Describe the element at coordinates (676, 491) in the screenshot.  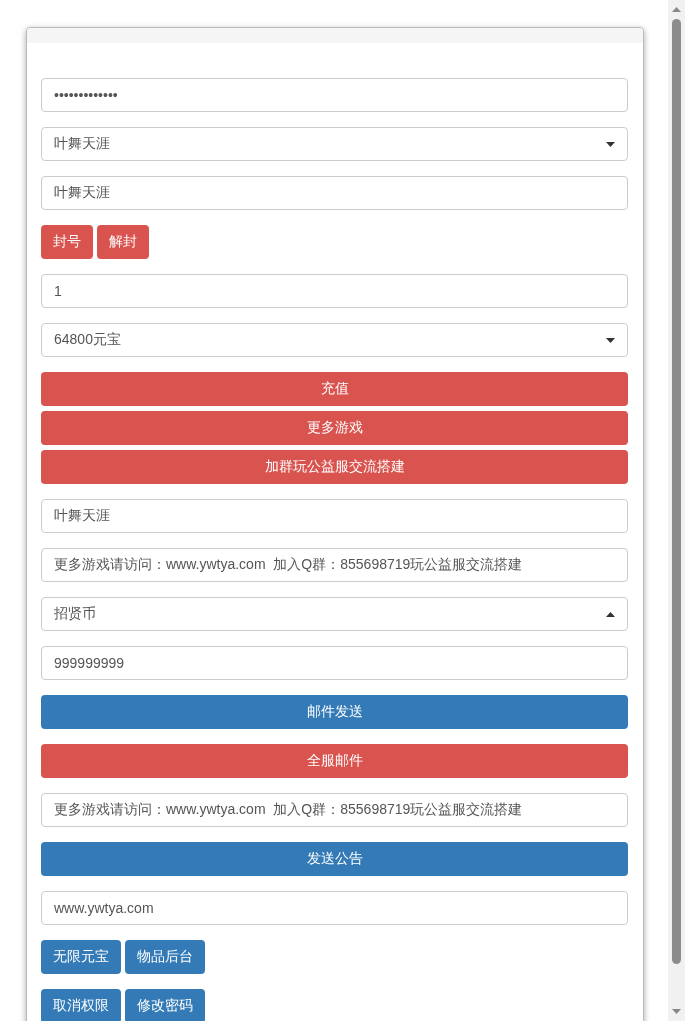
I see `scroll-thumb` at that location.